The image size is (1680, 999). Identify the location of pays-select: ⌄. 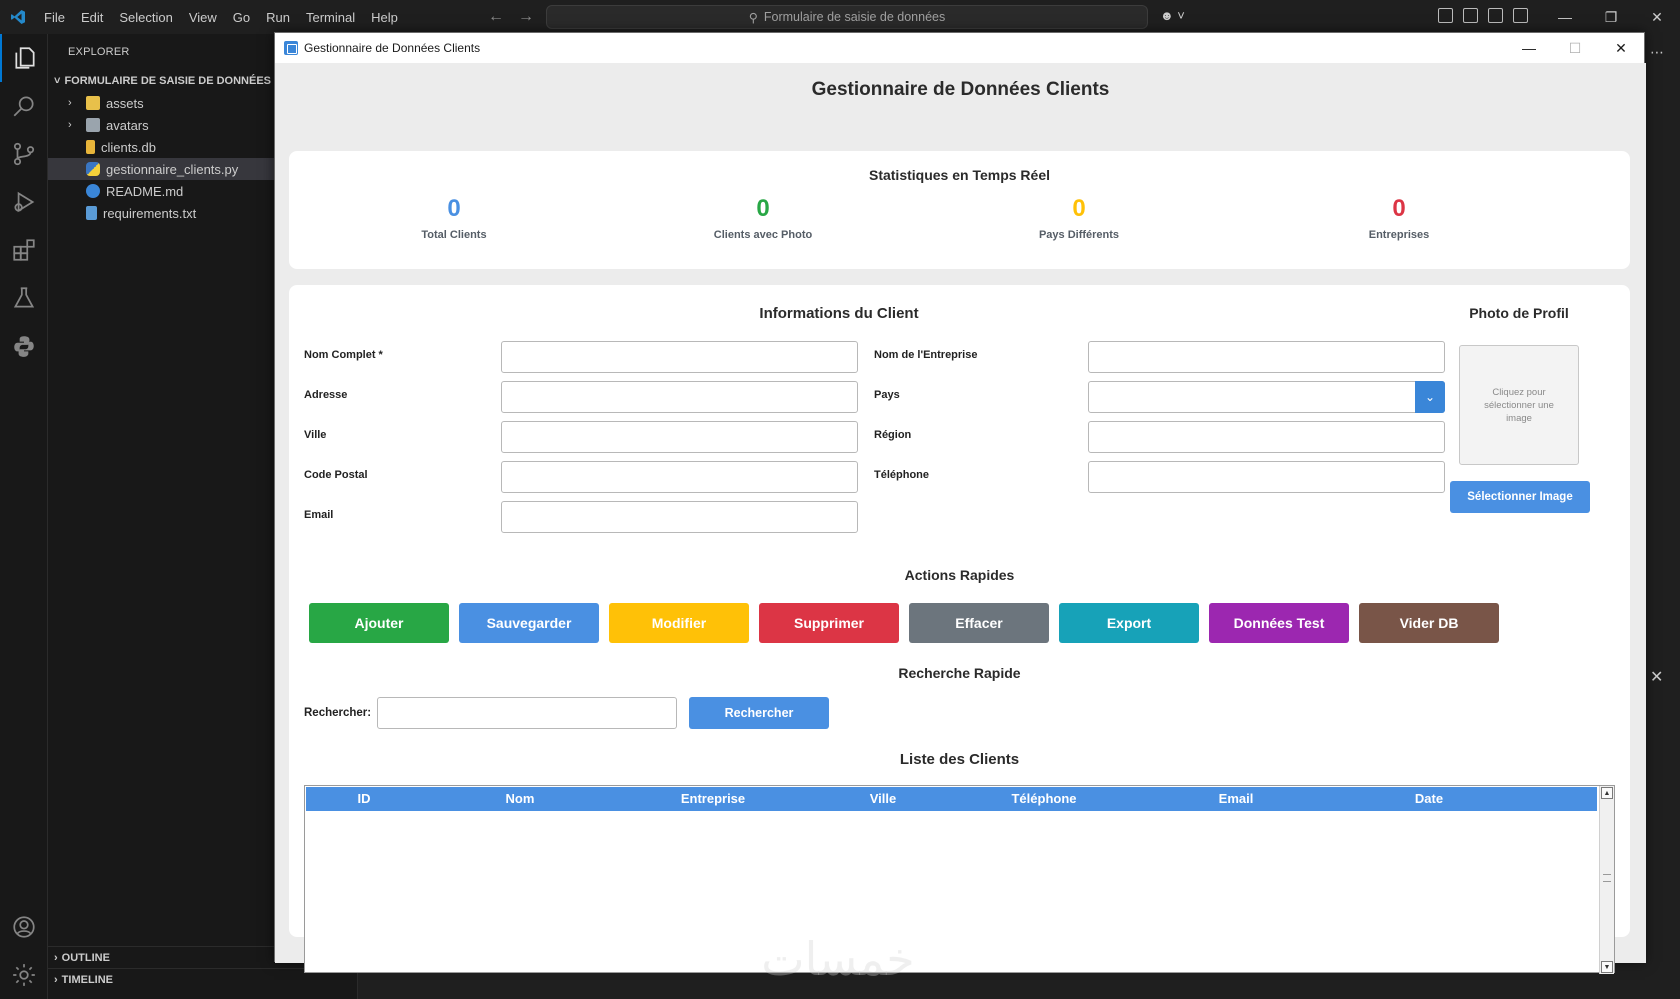
(1266, 397).